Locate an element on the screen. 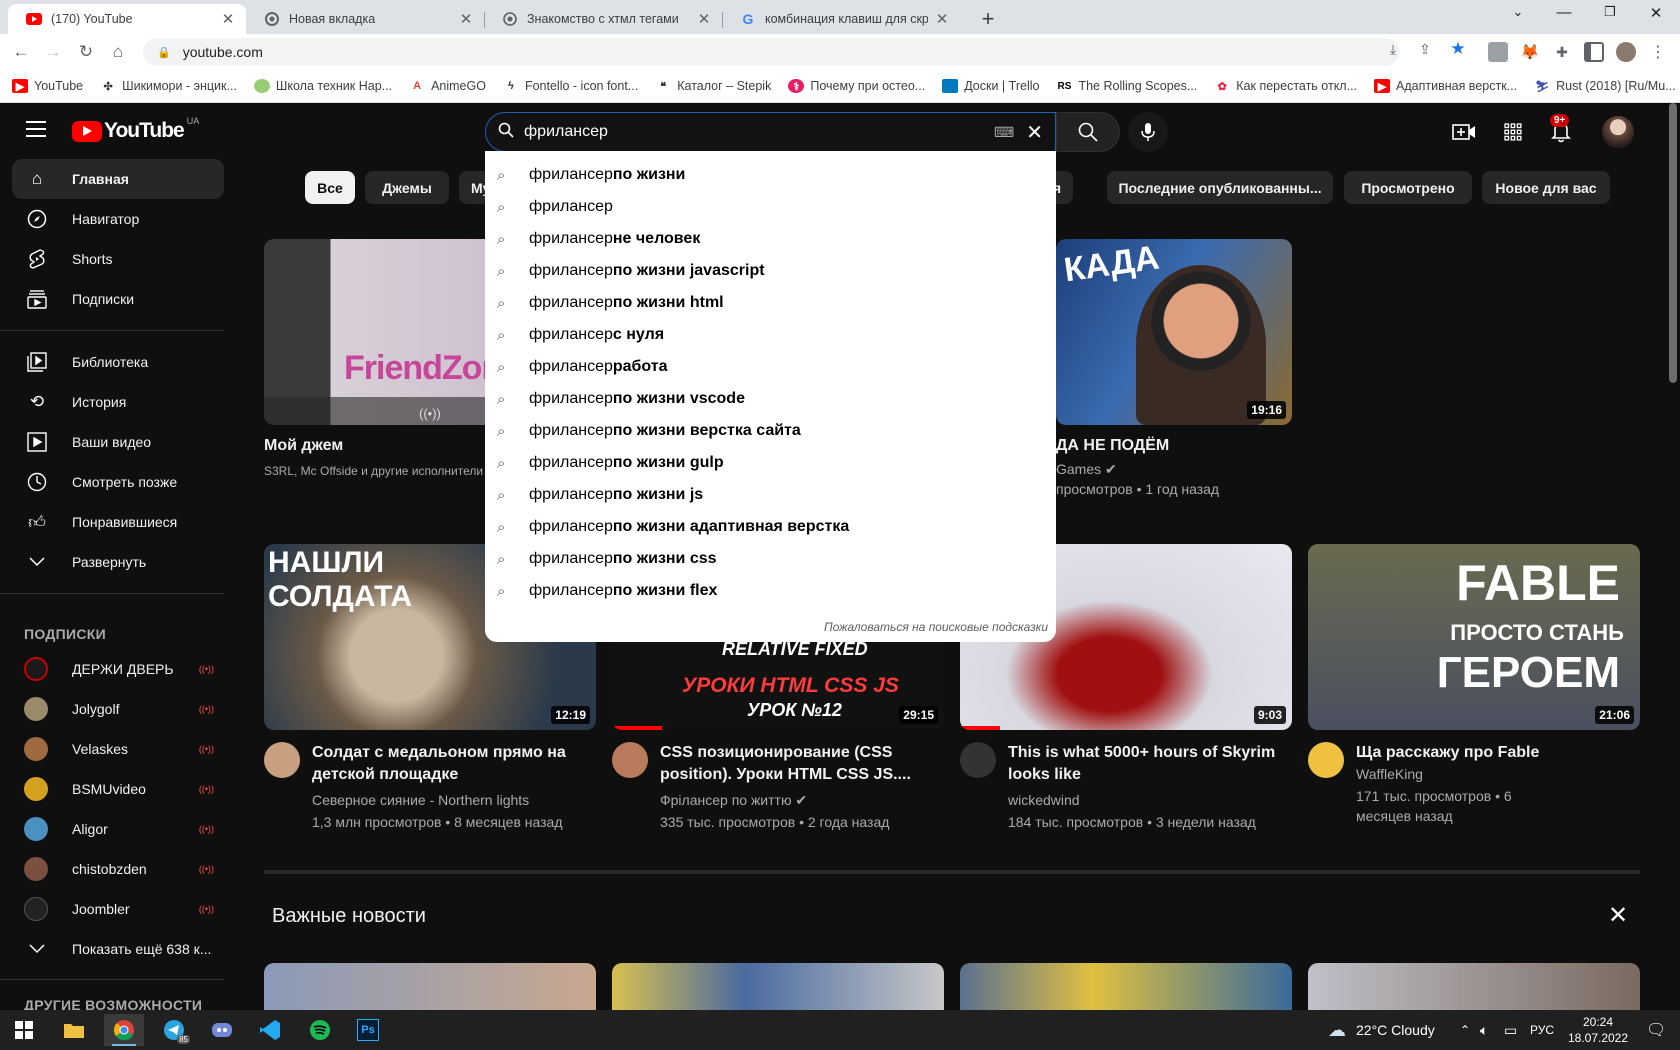  close-window-icon: ✕ is located at coordinates (1656, 13).